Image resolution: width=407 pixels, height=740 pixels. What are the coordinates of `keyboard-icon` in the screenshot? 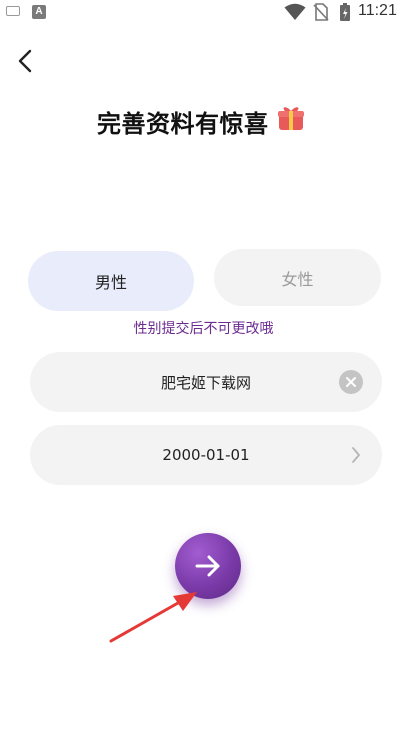 It's located at (13, 11).